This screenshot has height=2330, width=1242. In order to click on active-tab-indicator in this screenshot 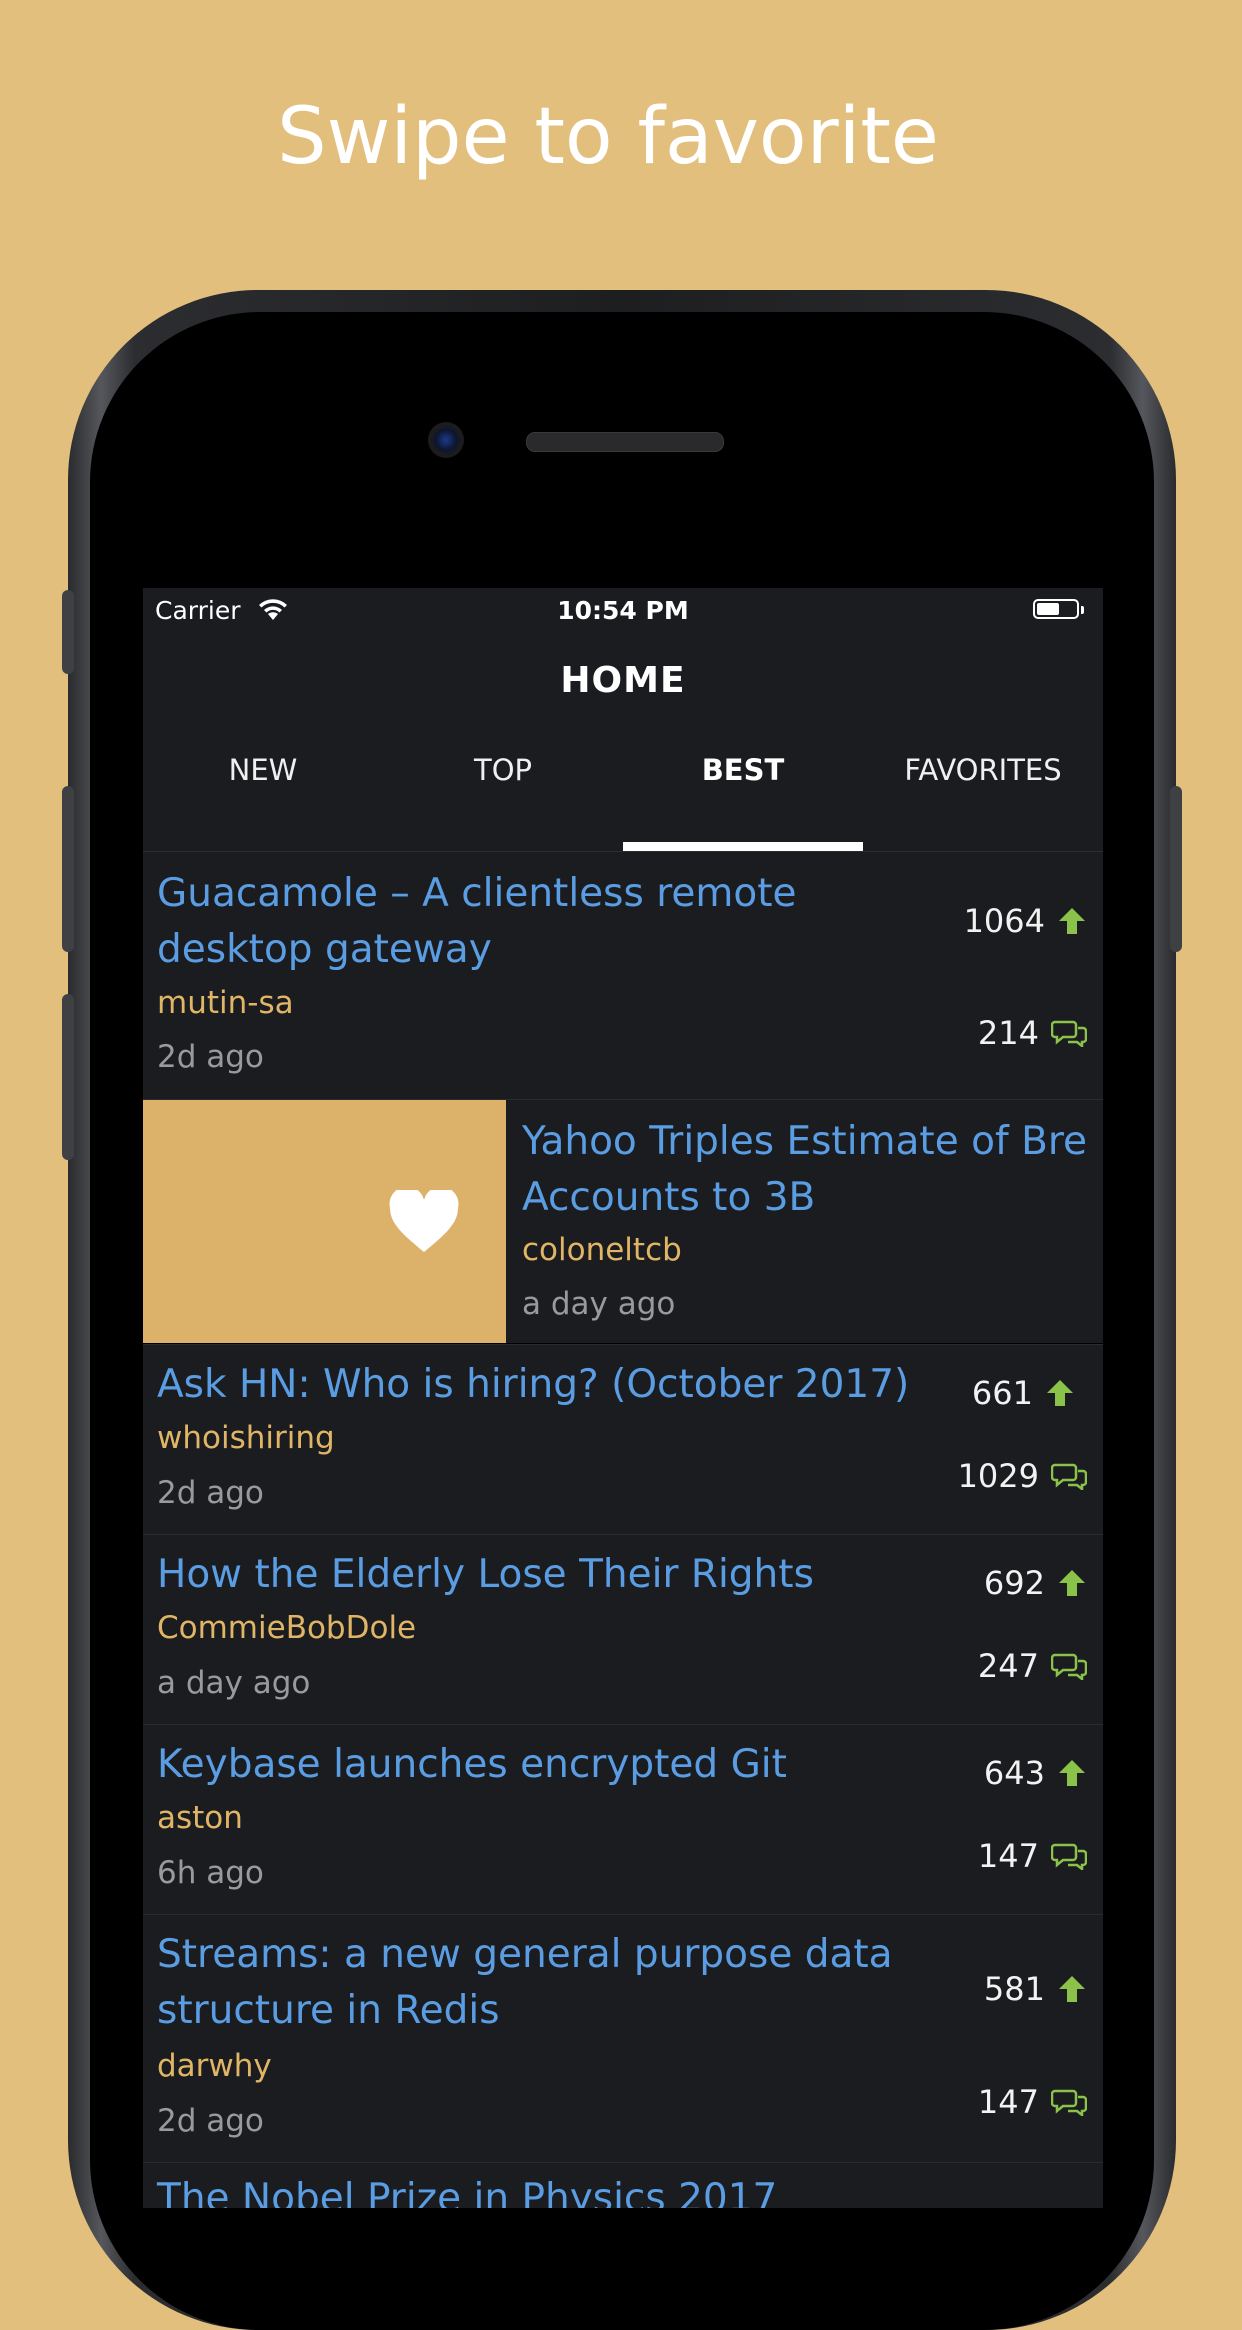, I will do `click(743, 846)`.